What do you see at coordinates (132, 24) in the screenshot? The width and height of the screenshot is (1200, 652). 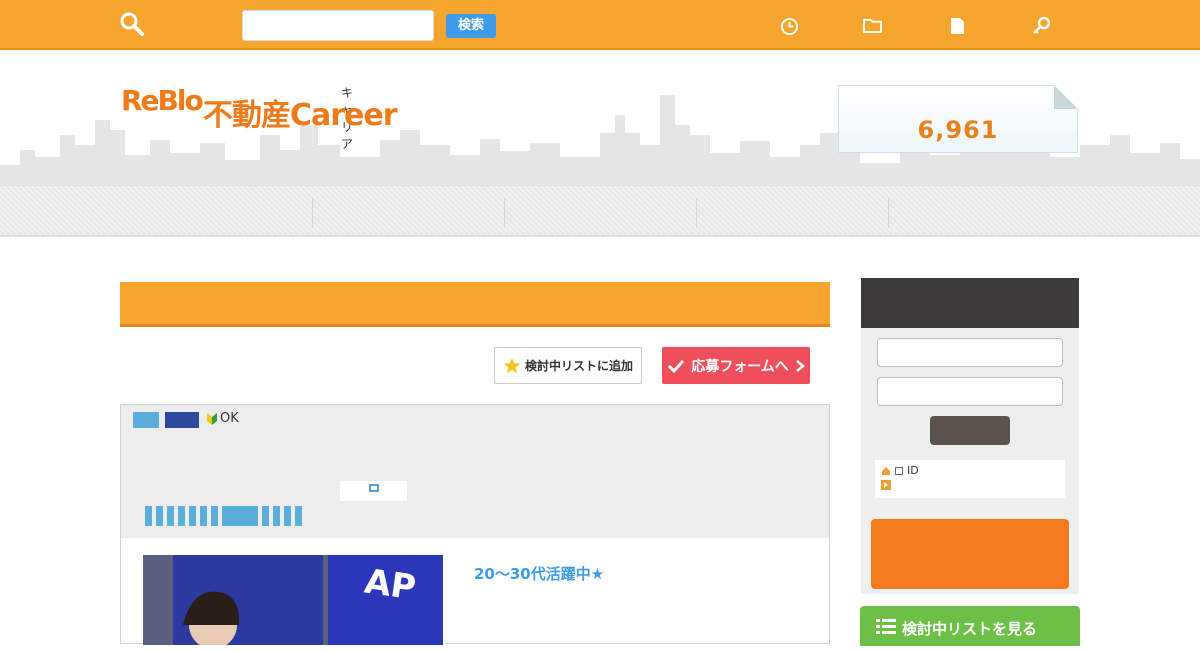 I see `search-icon` at bounding box center [132, 24].